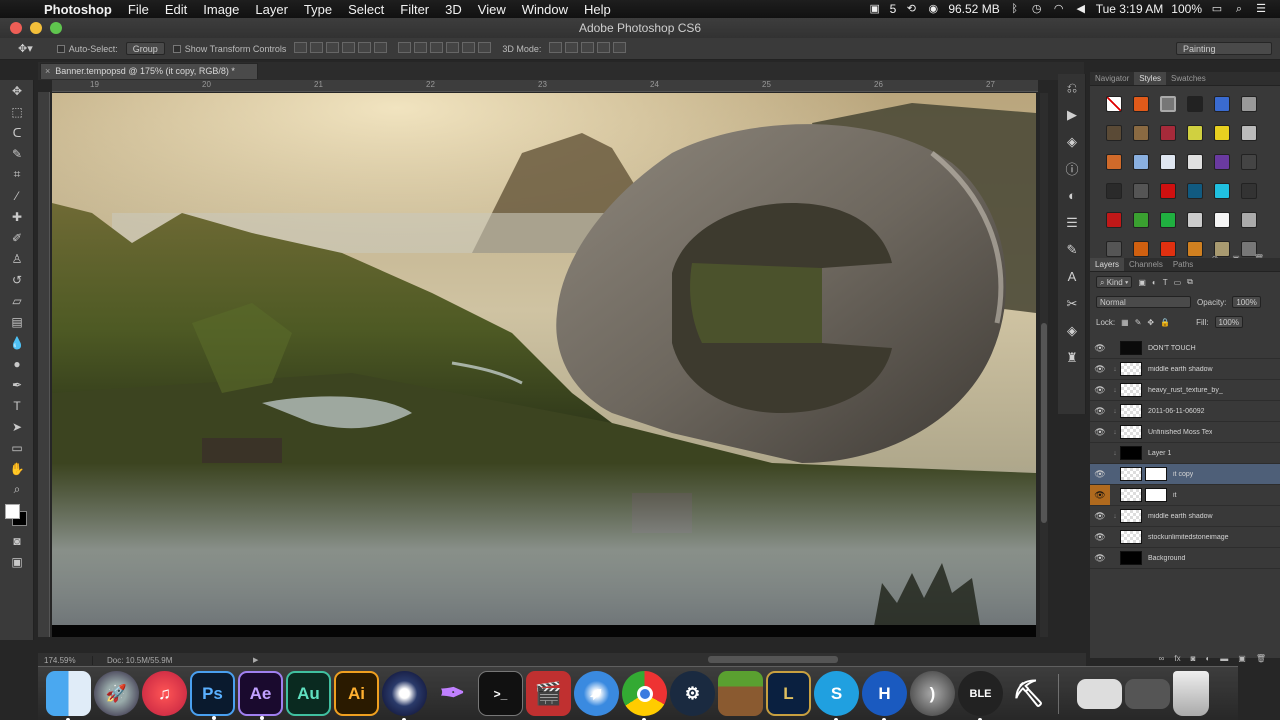 The height and width of the screenshot is (720, 1280). Describe the element at coordinates (17, 279) in the screenshot. I see `history-brush-tool-icon: ↺` at that location.